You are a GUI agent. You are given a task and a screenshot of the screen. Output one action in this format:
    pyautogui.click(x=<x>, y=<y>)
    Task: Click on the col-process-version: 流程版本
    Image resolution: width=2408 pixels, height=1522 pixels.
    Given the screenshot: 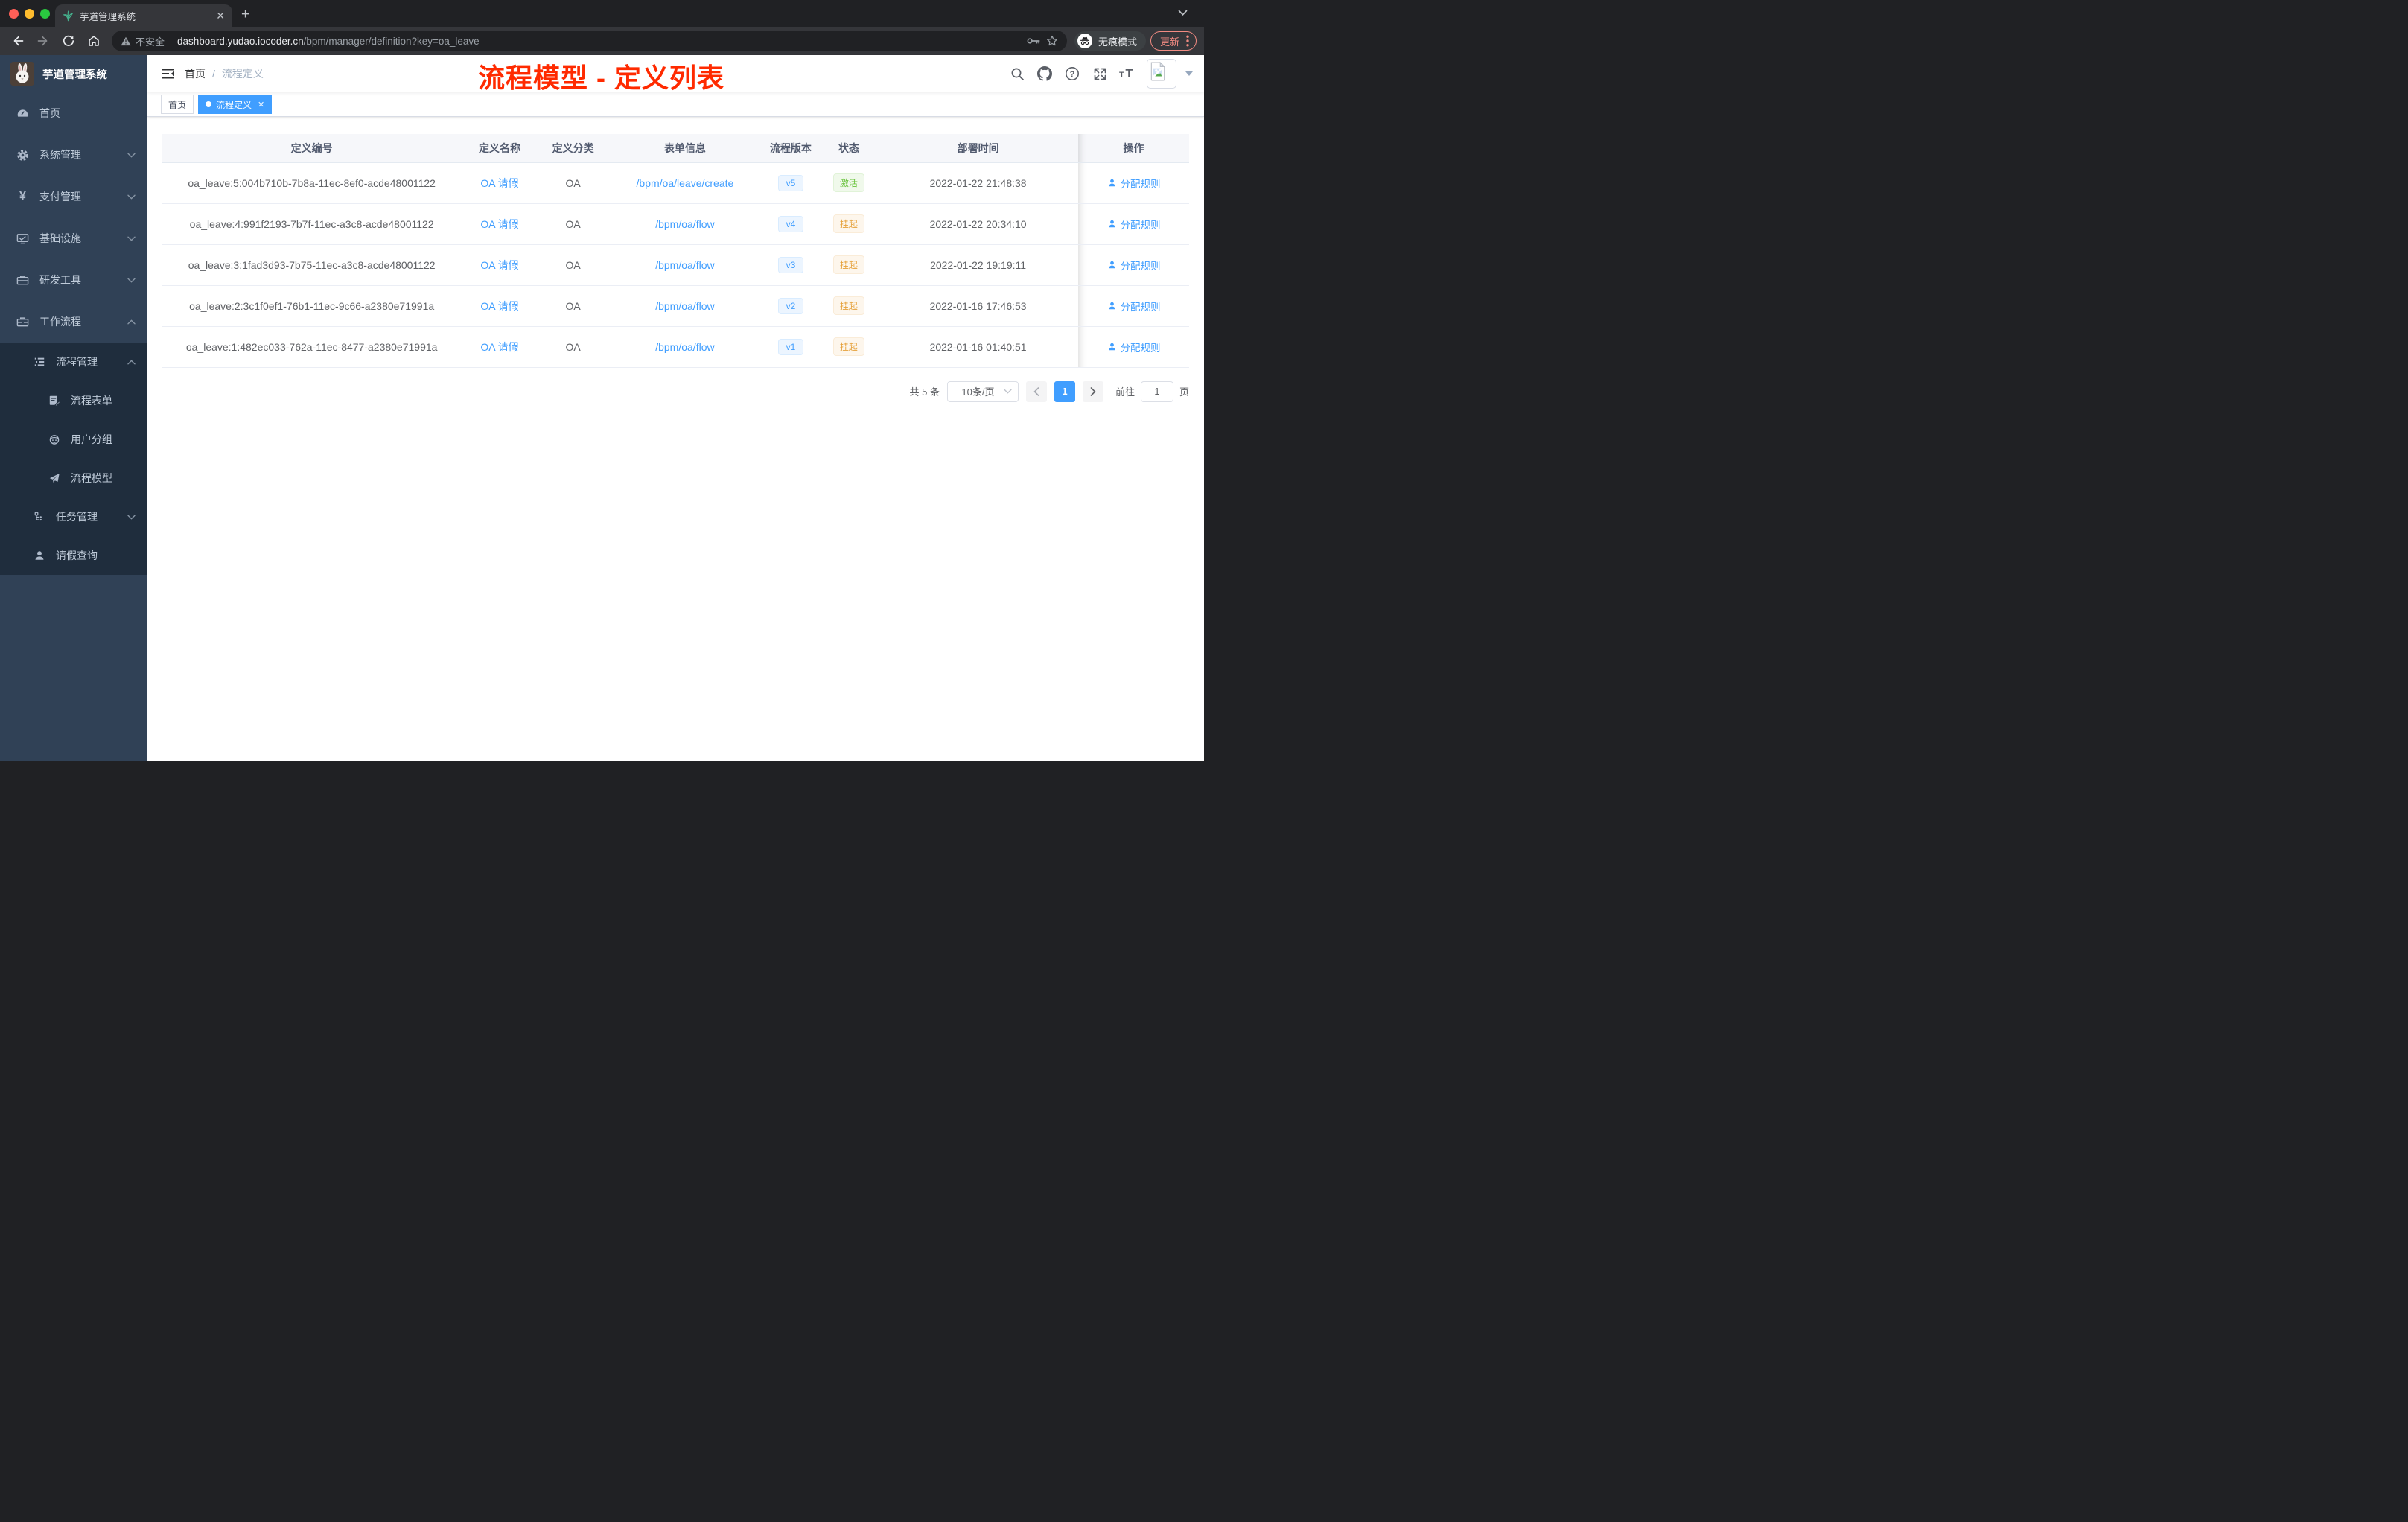 What is the action you would take?
    pyautogui.click(x=791, y=148)
    